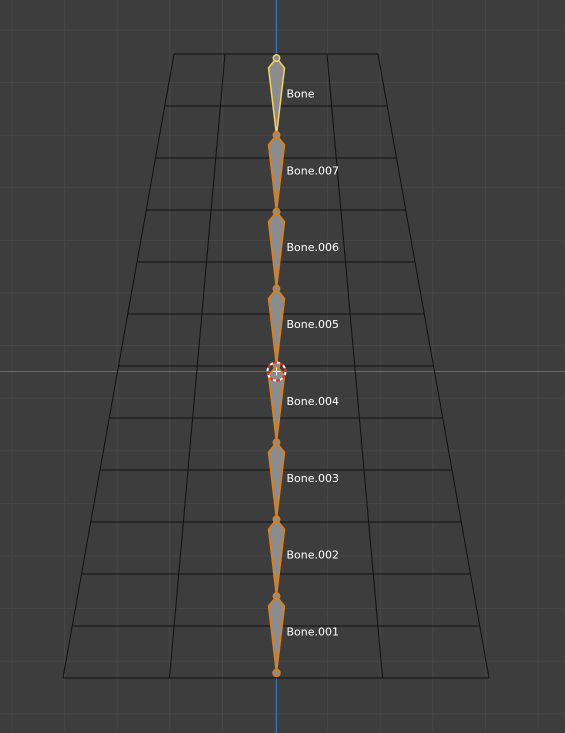 The width and height of the screenshot is (565, 733). Describe the element at coordinates (276, 673) in the screenshot. I see `bone-tail` at that location.